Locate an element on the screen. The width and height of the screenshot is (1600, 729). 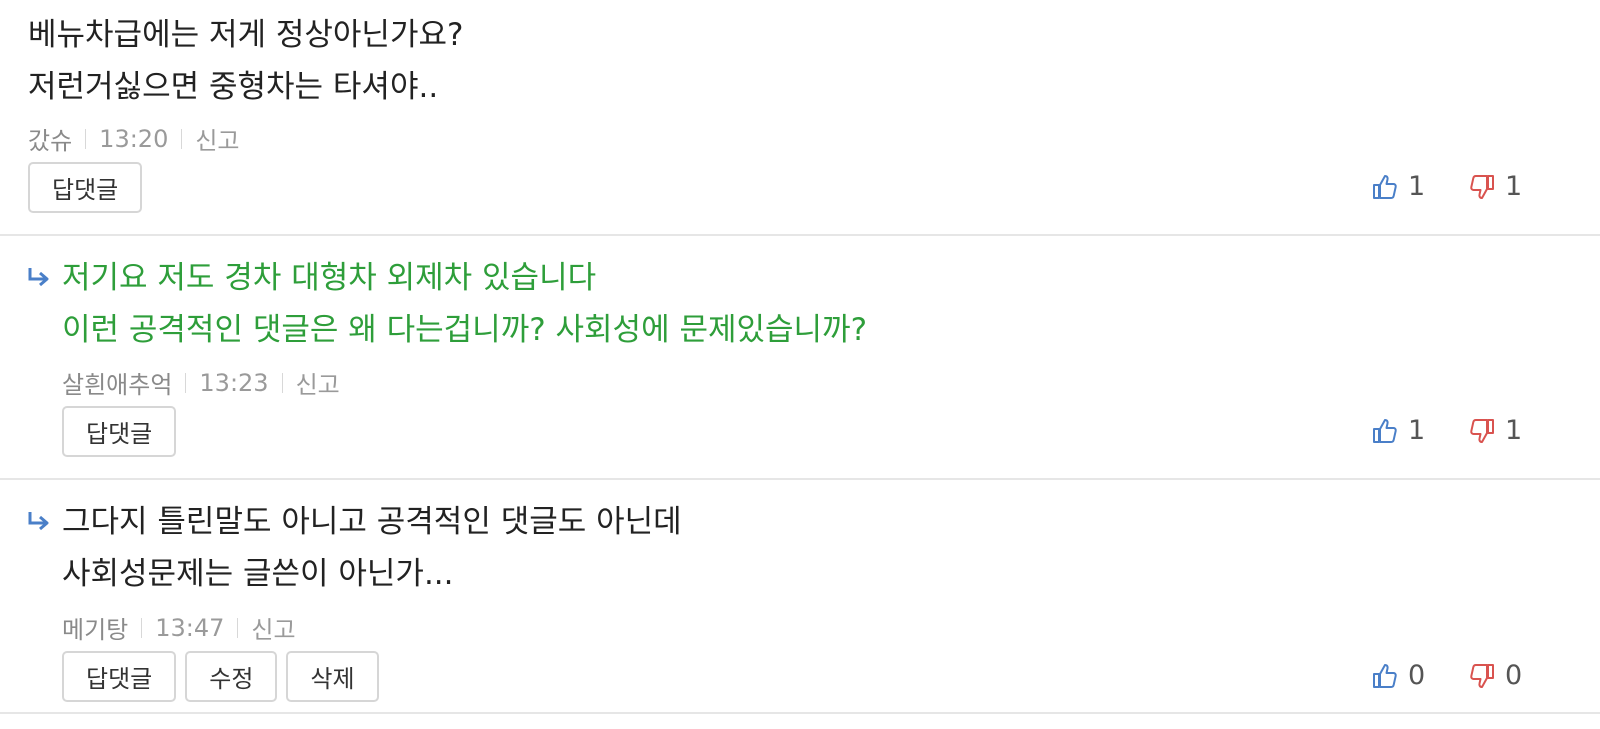
comment-text: 베뉴차급에는 저게 정상아닌가요? 저런거싫으면 중형차는 타셔야.. is located at coordinates (245, 61).